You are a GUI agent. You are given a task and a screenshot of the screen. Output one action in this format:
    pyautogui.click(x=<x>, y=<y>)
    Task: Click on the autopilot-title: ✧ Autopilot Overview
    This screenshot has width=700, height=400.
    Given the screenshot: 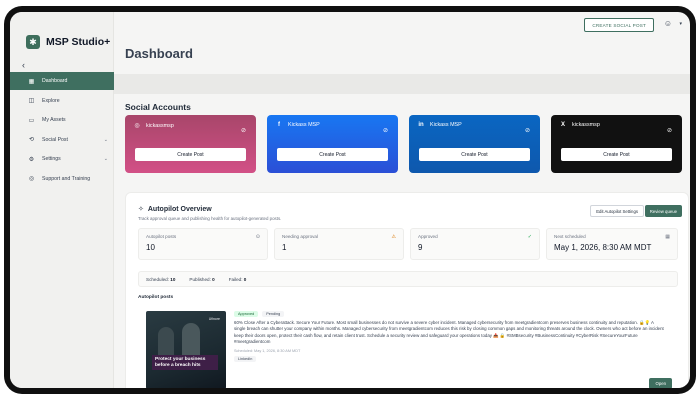 What is the action you would take?
    pyautogui.click(x=175, y=209)
    